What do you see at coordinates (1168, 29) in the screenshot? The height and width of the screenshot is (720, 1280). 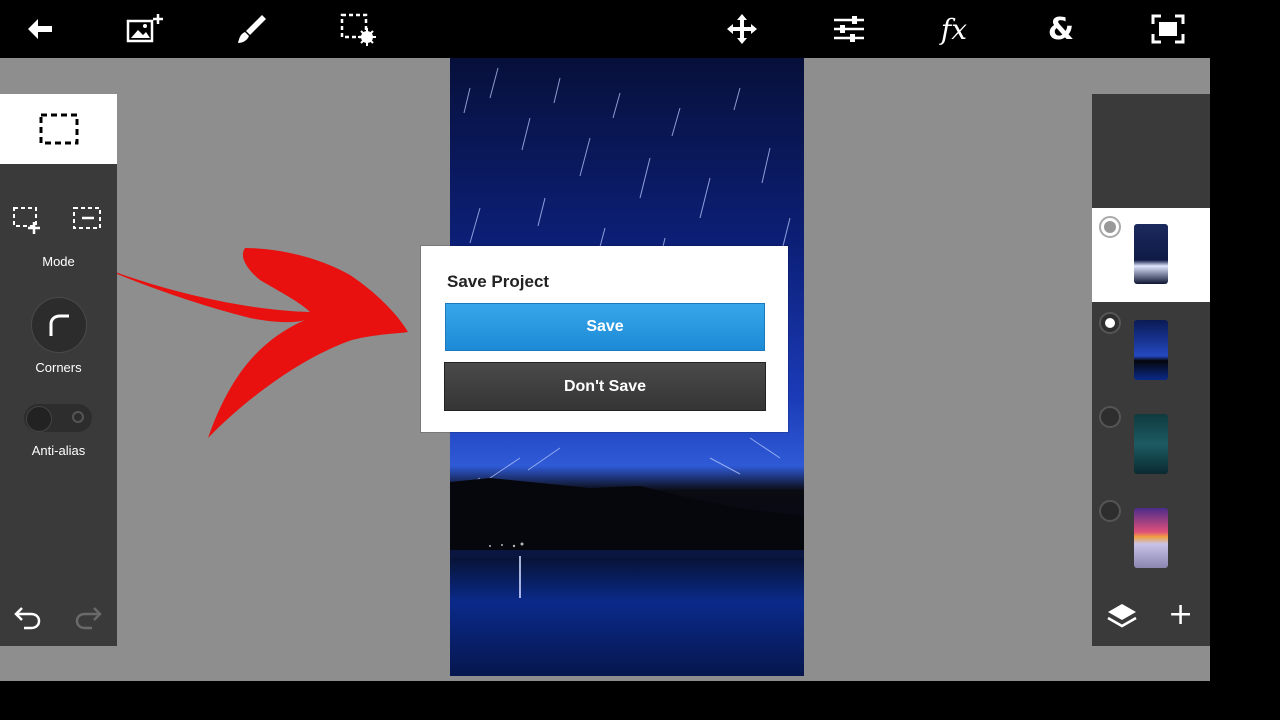 I see `fit-screen-icon` at bounding box center [1168, 29].